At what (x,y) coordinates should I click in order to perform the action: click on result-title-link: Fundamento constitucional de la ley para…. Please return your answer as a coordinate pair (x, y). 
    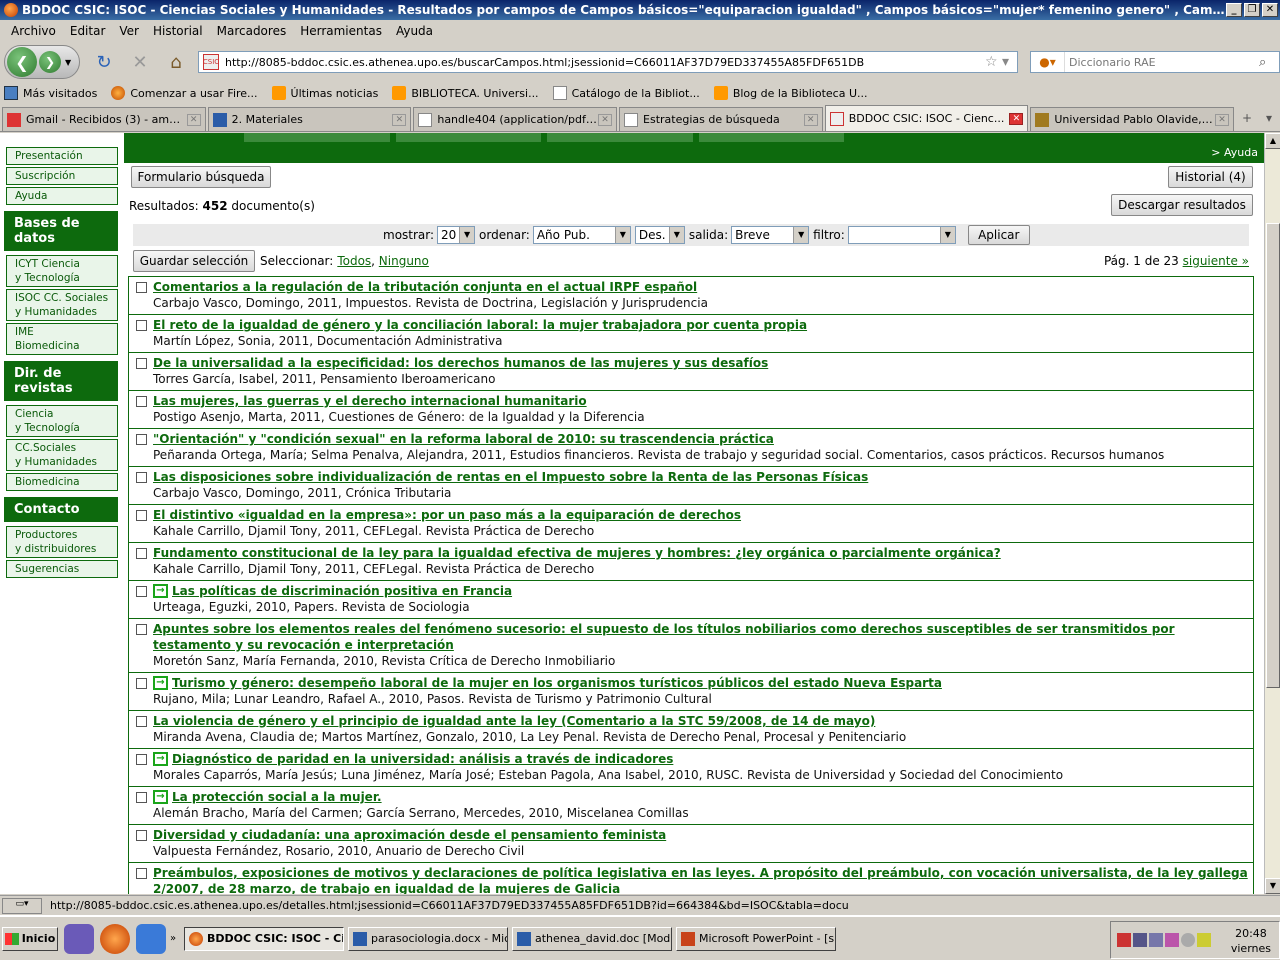
    Looking at the image, I should click on (577, 553).